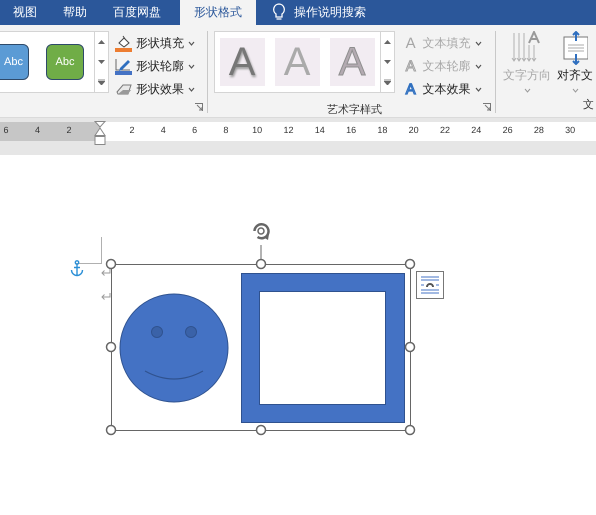  What do you see at coordinates (445, 130) in the screenshot?
I see `ruler-number: 22` at bounding box center [445, 130].